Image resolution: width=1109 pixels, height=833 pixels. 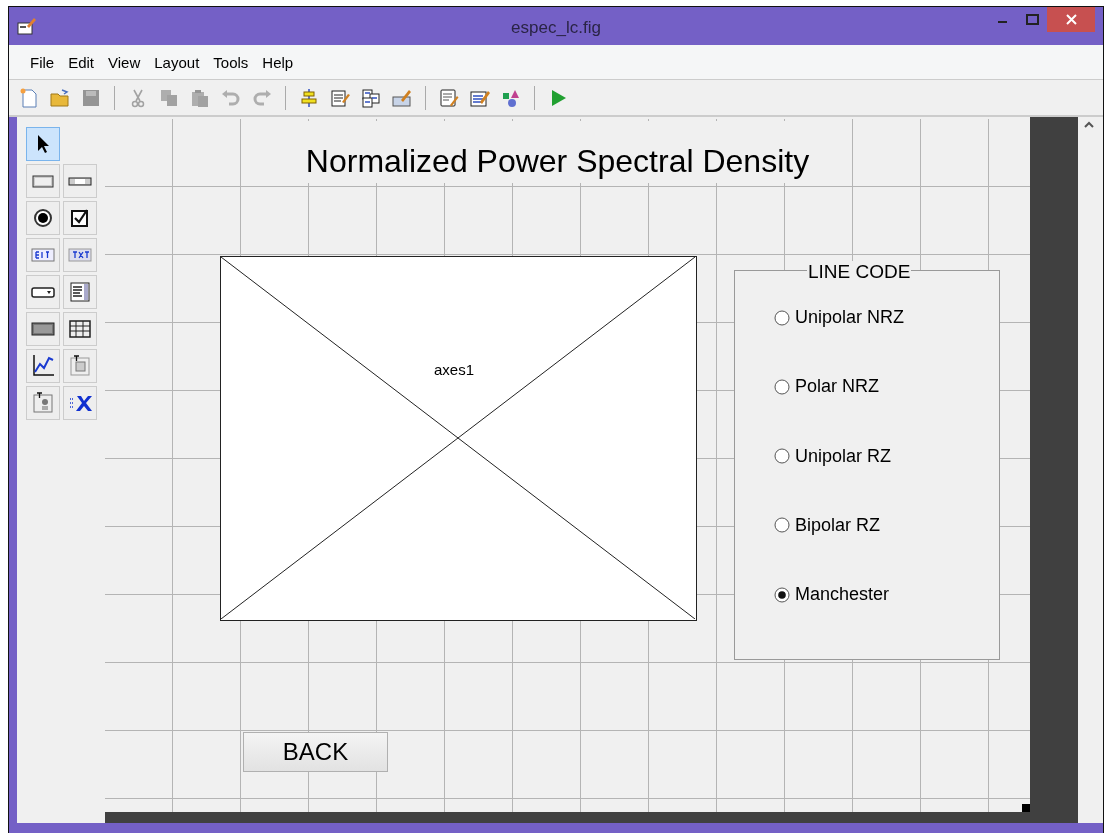 What do you see at coordinates (27, 26) in the screenshot?
I see `app-icon` at bounding box center [27, 26].